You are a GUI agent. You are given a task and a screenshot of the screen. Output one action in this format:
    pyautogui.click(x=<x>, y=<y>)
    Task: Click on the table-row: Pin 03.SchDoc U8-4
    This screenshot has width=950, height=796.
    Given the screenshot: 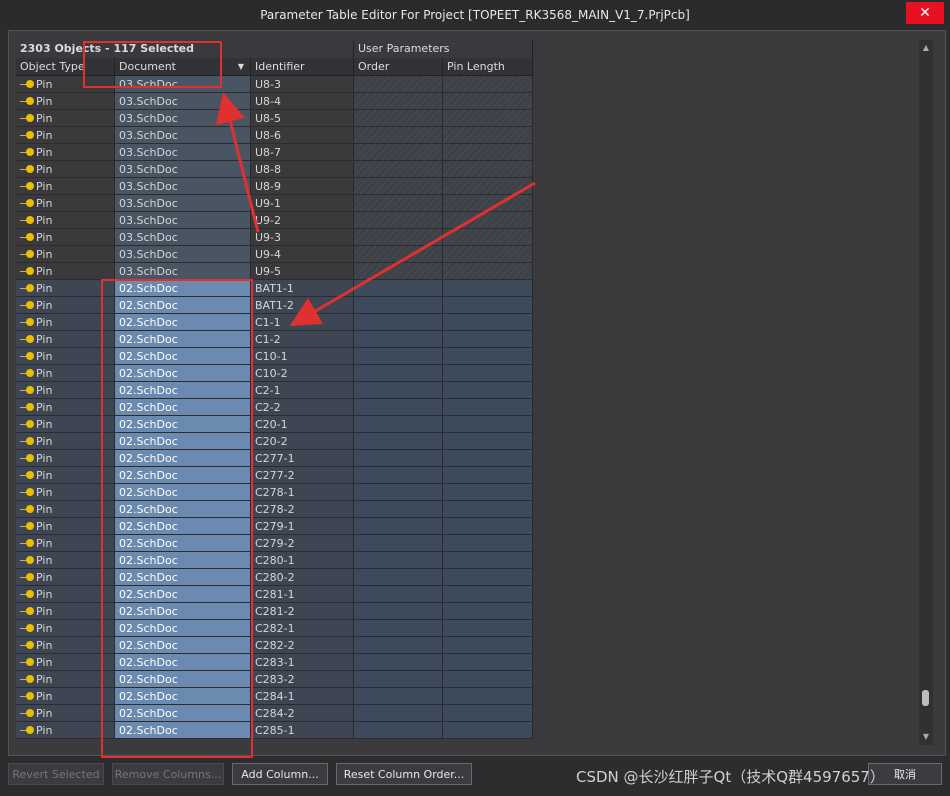 What is the action you would take?
    pyautogui.click(x=274, y=101)
    